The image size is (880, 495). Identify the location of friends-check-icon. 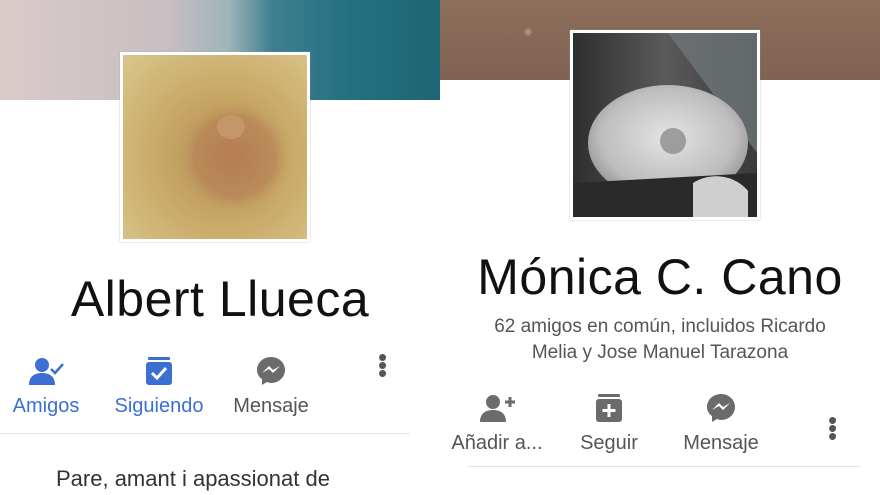
(46, 371).